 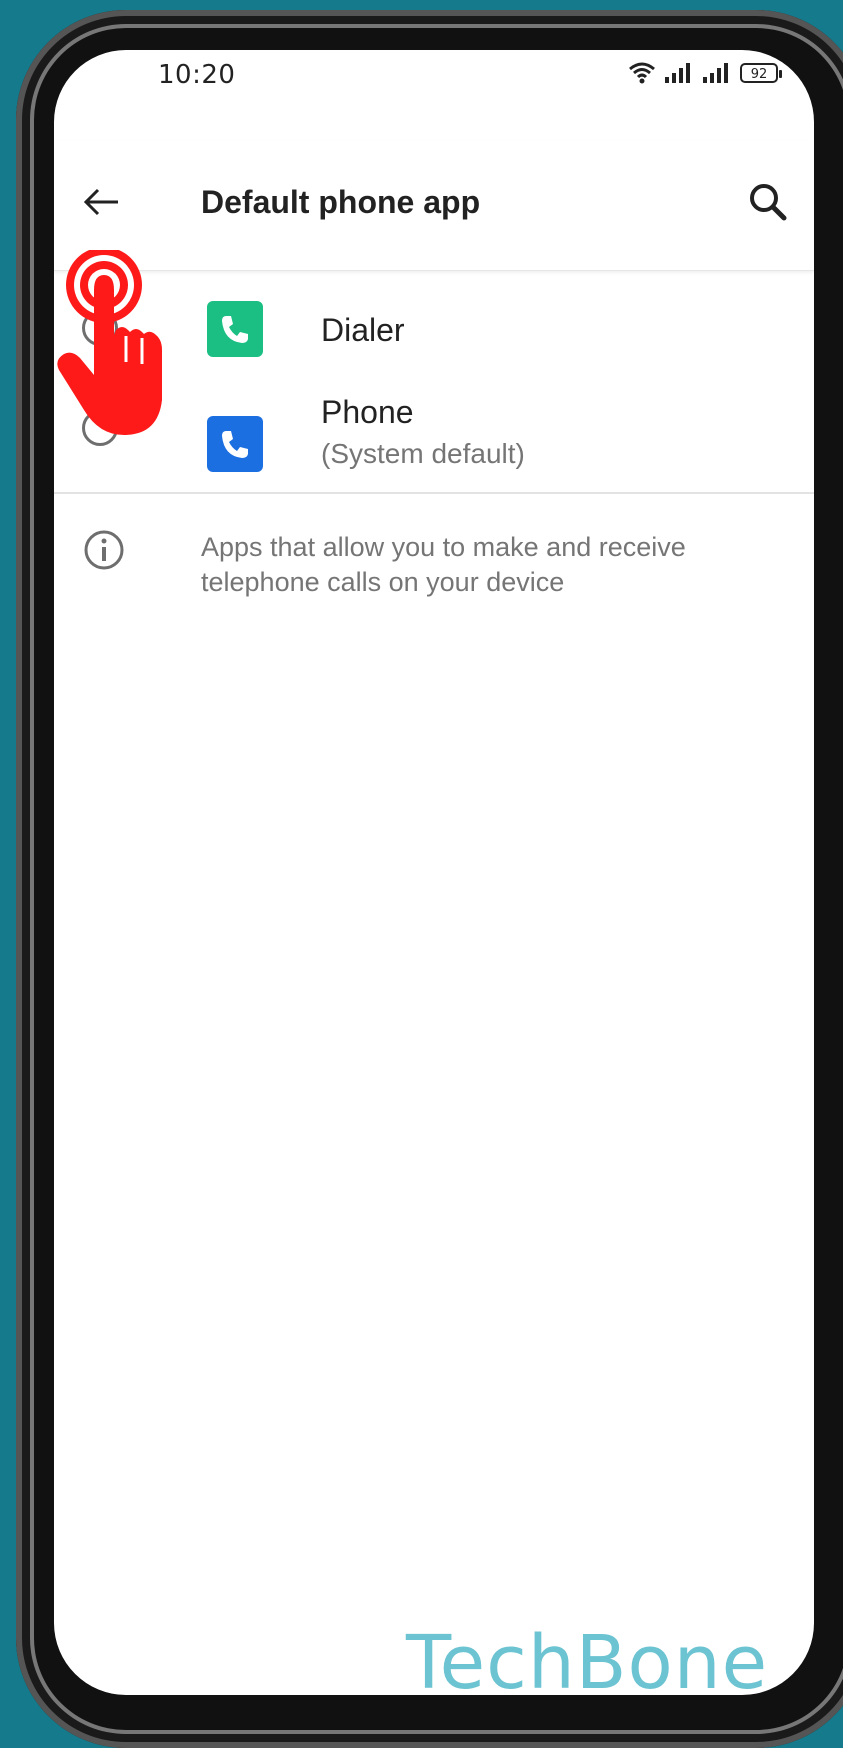 I want to click on status-icons: 92, so click(x=705, y=73).